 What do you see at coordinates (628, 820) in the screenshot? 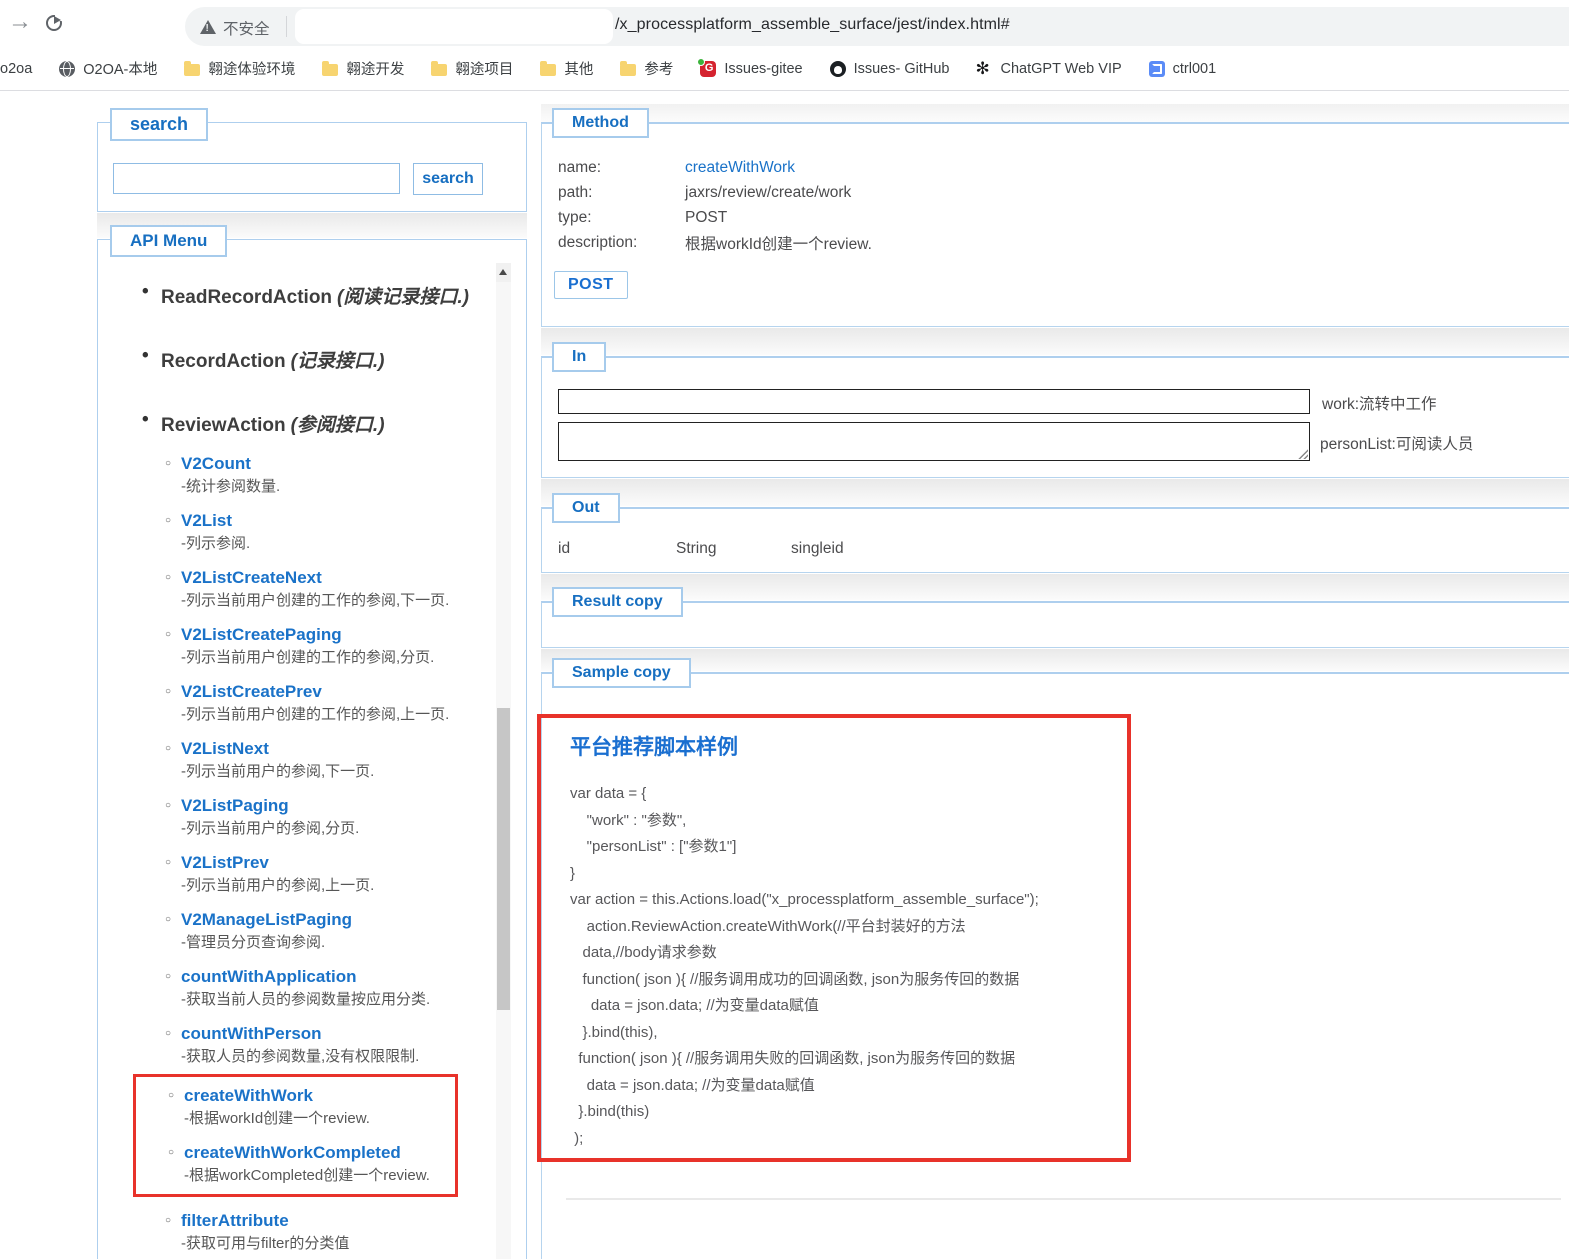
I see `code-line: "work" : "参数",` at bounding box center [628, 820].